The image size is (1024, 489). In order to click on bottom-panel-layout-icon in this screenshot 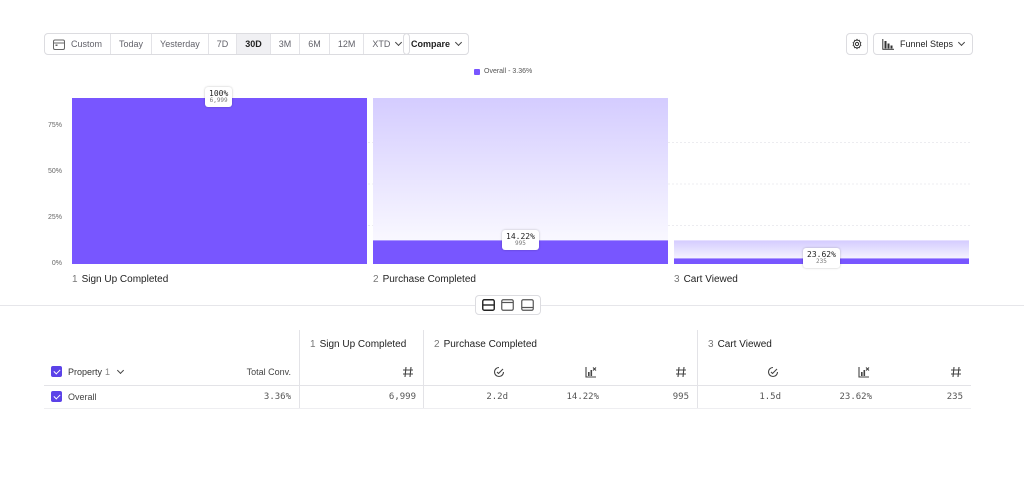, I will do `click(527, 305)`.